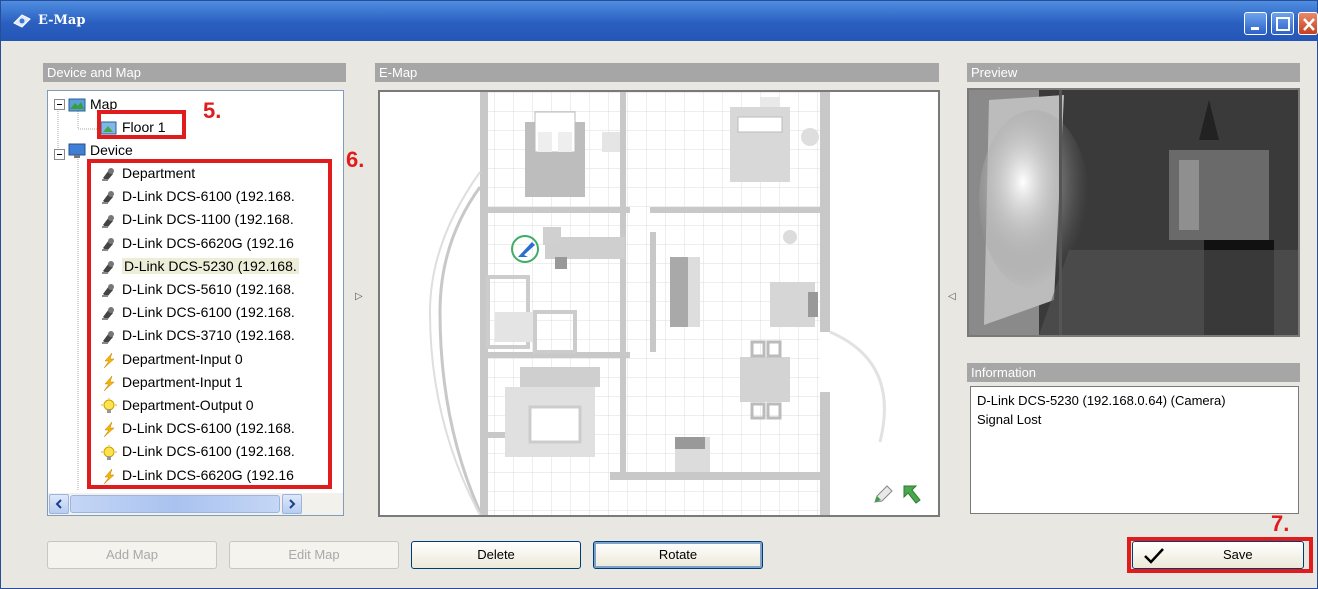 This screenshot has width=1318, height=589. What do you see at coordinates (175, 504) in the screenshot?
I see `horizontal-scroll-thumb` at bounding box center [175, 504].